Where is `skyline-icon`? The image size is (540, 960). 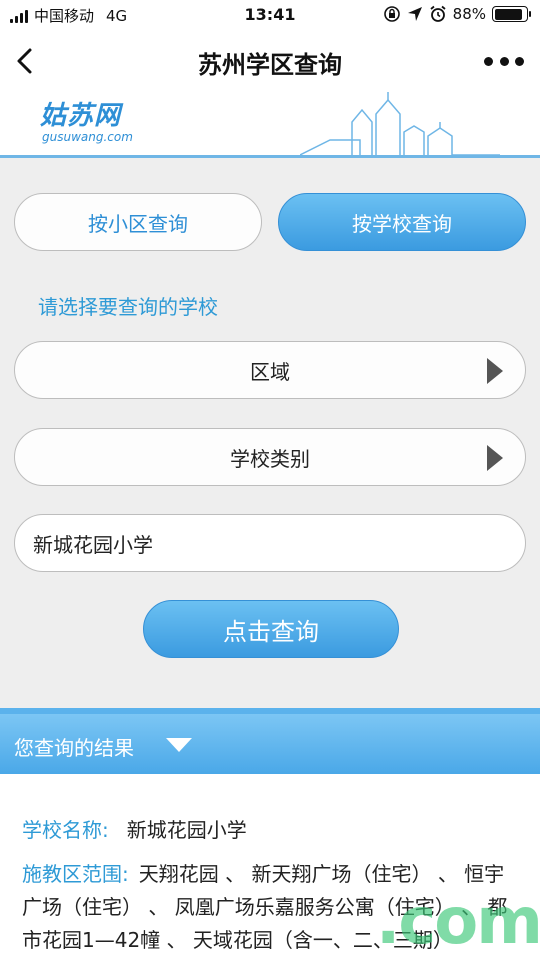
skyline-icon is located at coordinates (400, 124).